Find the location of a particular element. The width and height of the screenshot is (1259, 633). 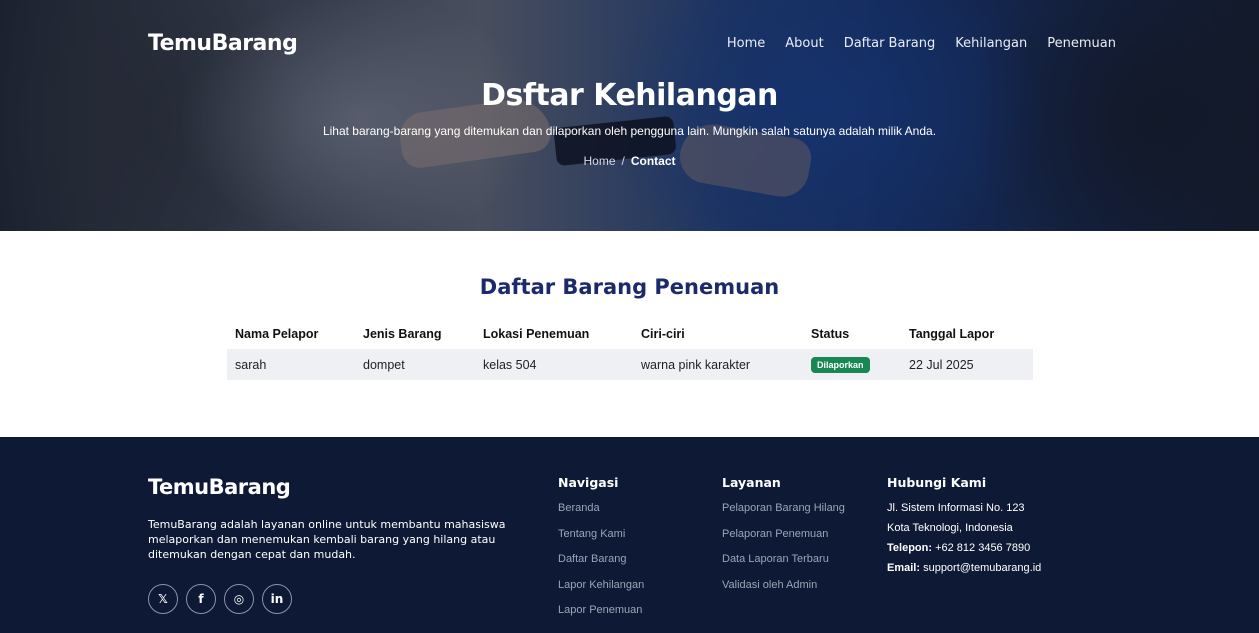

page-title: Dsftar Kehilangan is located at coordinates (629, 95).